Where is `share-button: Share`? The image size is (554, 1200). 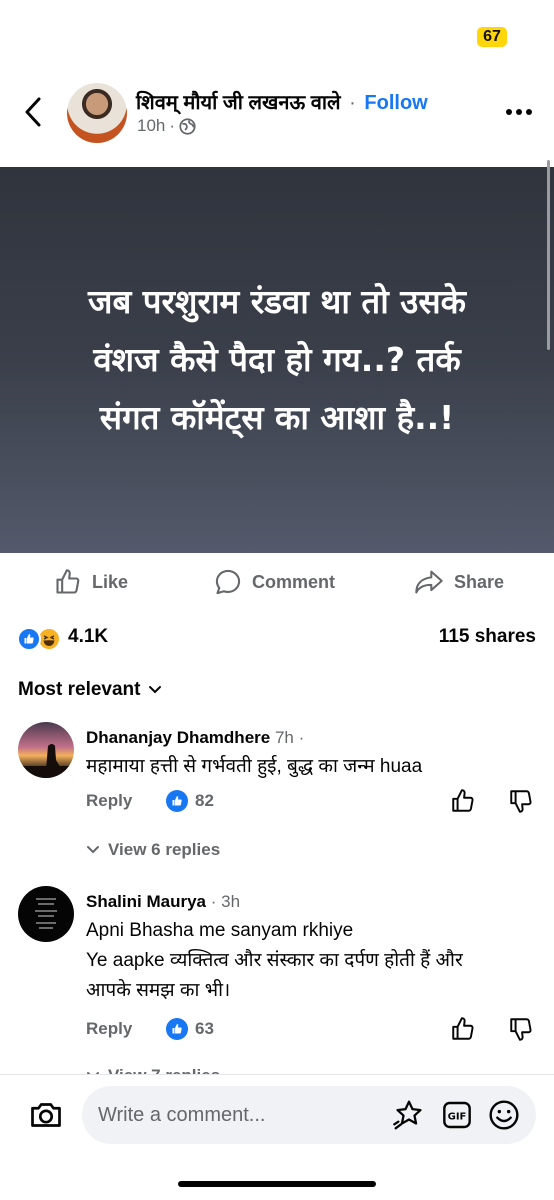
share-button: Share is located at coordinates (459, 582).